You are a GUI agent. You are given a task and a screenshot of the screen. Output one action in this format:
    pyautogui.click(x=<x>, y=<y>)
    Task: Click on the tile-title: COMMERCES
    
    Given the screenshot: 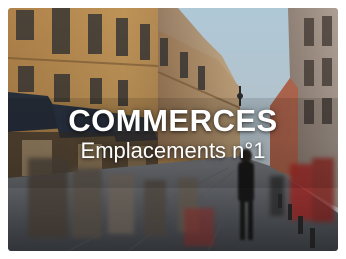 What is the action you would take?
    pyautogui.click(x=173, y=120)
    